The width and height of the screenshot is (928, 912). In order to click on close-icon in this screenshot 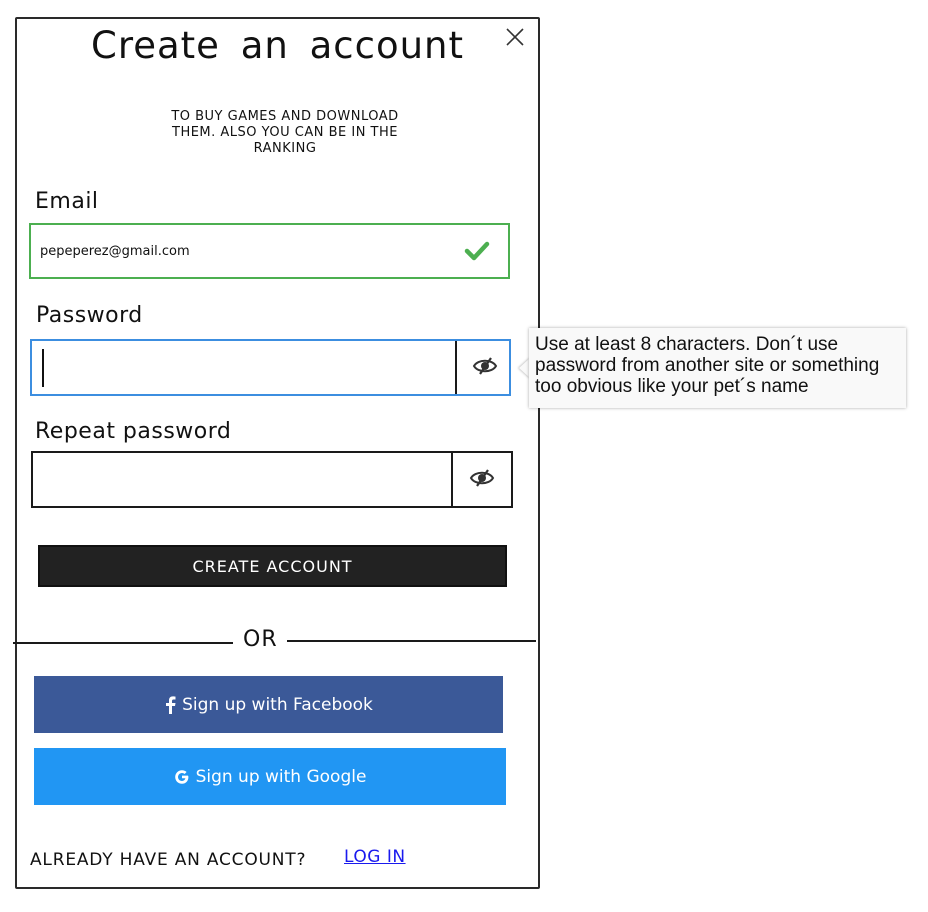, I will do `click(515, 37)`.